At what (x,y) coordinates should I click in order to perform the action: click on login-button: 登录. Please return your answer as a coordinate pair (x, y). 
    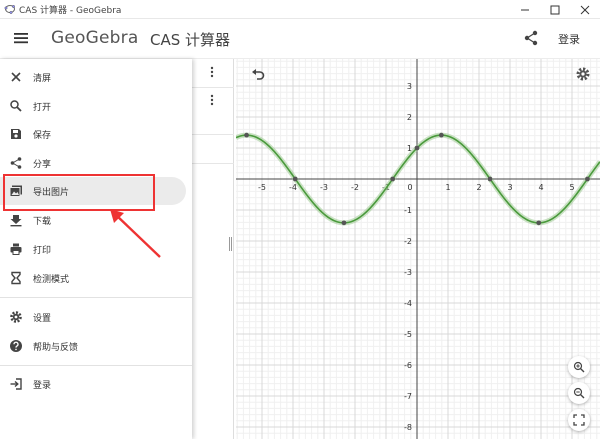
    Looking at the image, I should click on (569, 39).